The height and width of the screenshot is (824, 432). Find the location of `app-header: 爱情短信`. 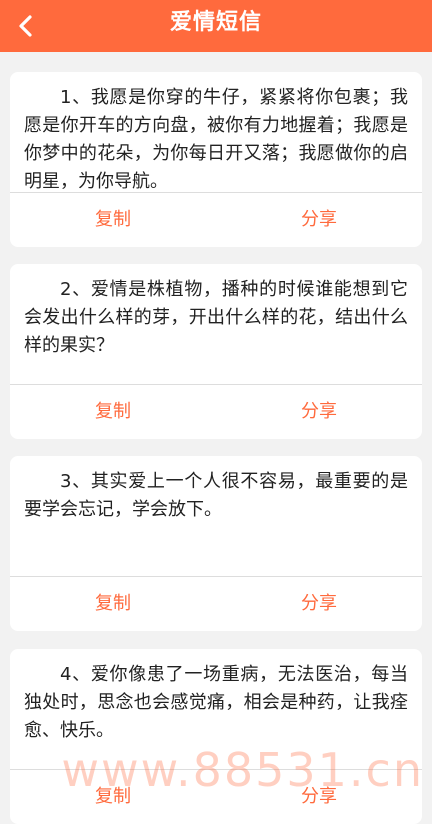

app-header: 爱情短信 is located at coordinates (216, 26).